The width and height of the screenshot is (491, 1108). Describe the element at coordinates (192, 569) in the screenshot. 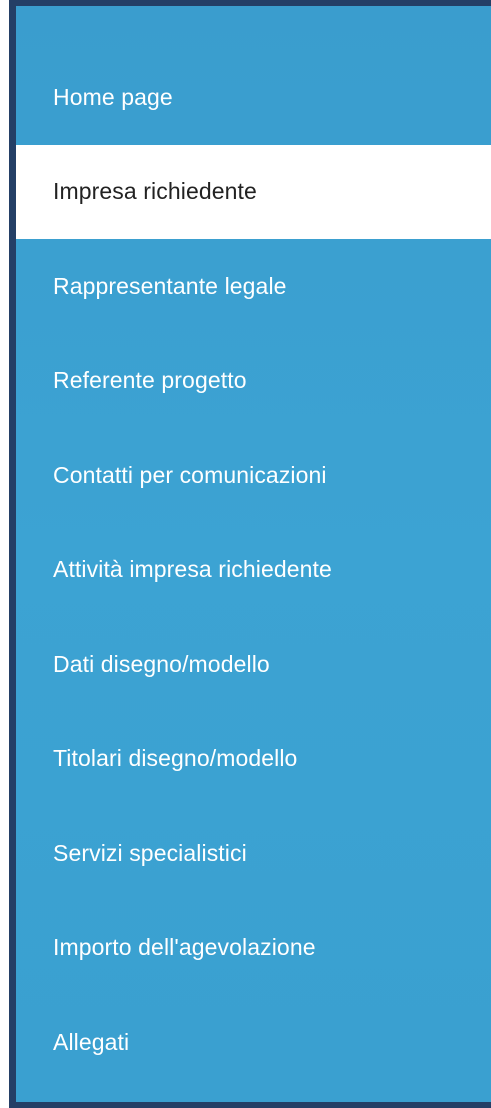

I see `sidebar-item-label: Attività impresa richiedente` at that location.